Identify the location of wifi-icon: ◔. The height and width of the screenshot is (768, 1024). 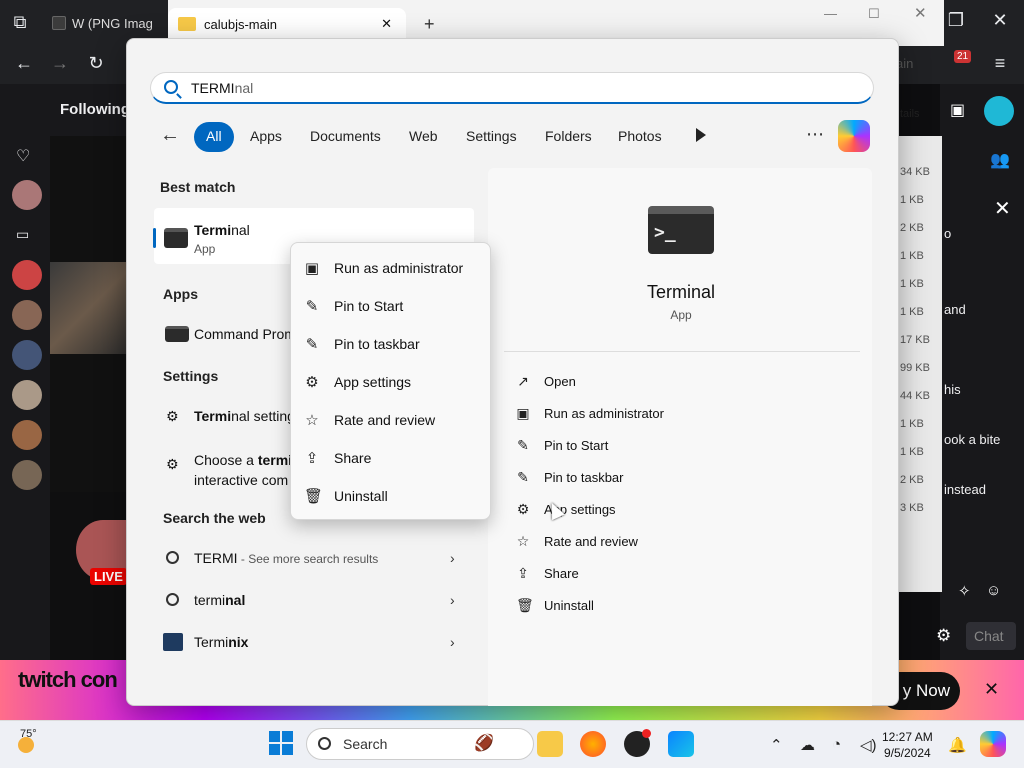
(836, 744).